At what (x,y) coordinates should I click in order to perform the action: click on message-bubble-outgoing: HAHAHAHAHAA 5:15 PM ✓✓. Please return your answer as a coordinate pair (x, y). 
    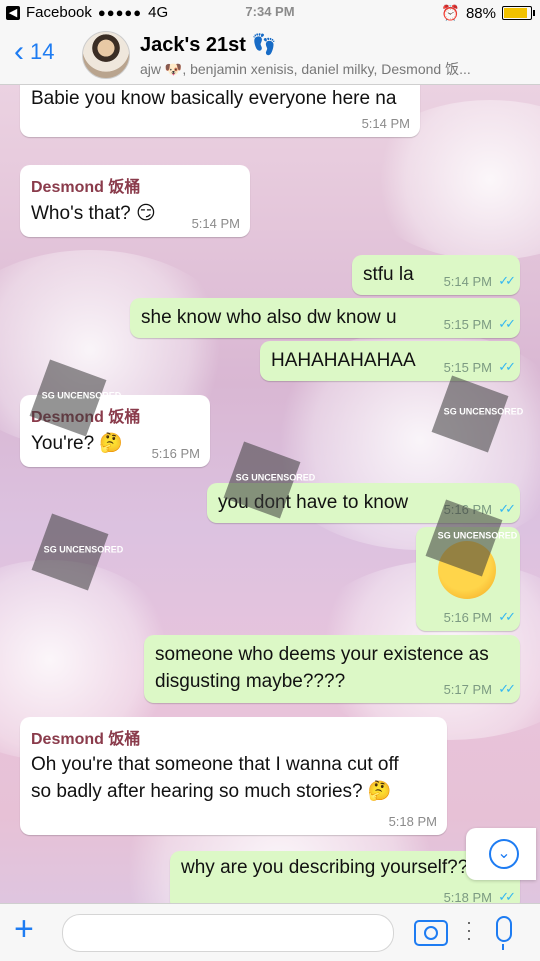
    Looking at the image, I should click on (390, 361).